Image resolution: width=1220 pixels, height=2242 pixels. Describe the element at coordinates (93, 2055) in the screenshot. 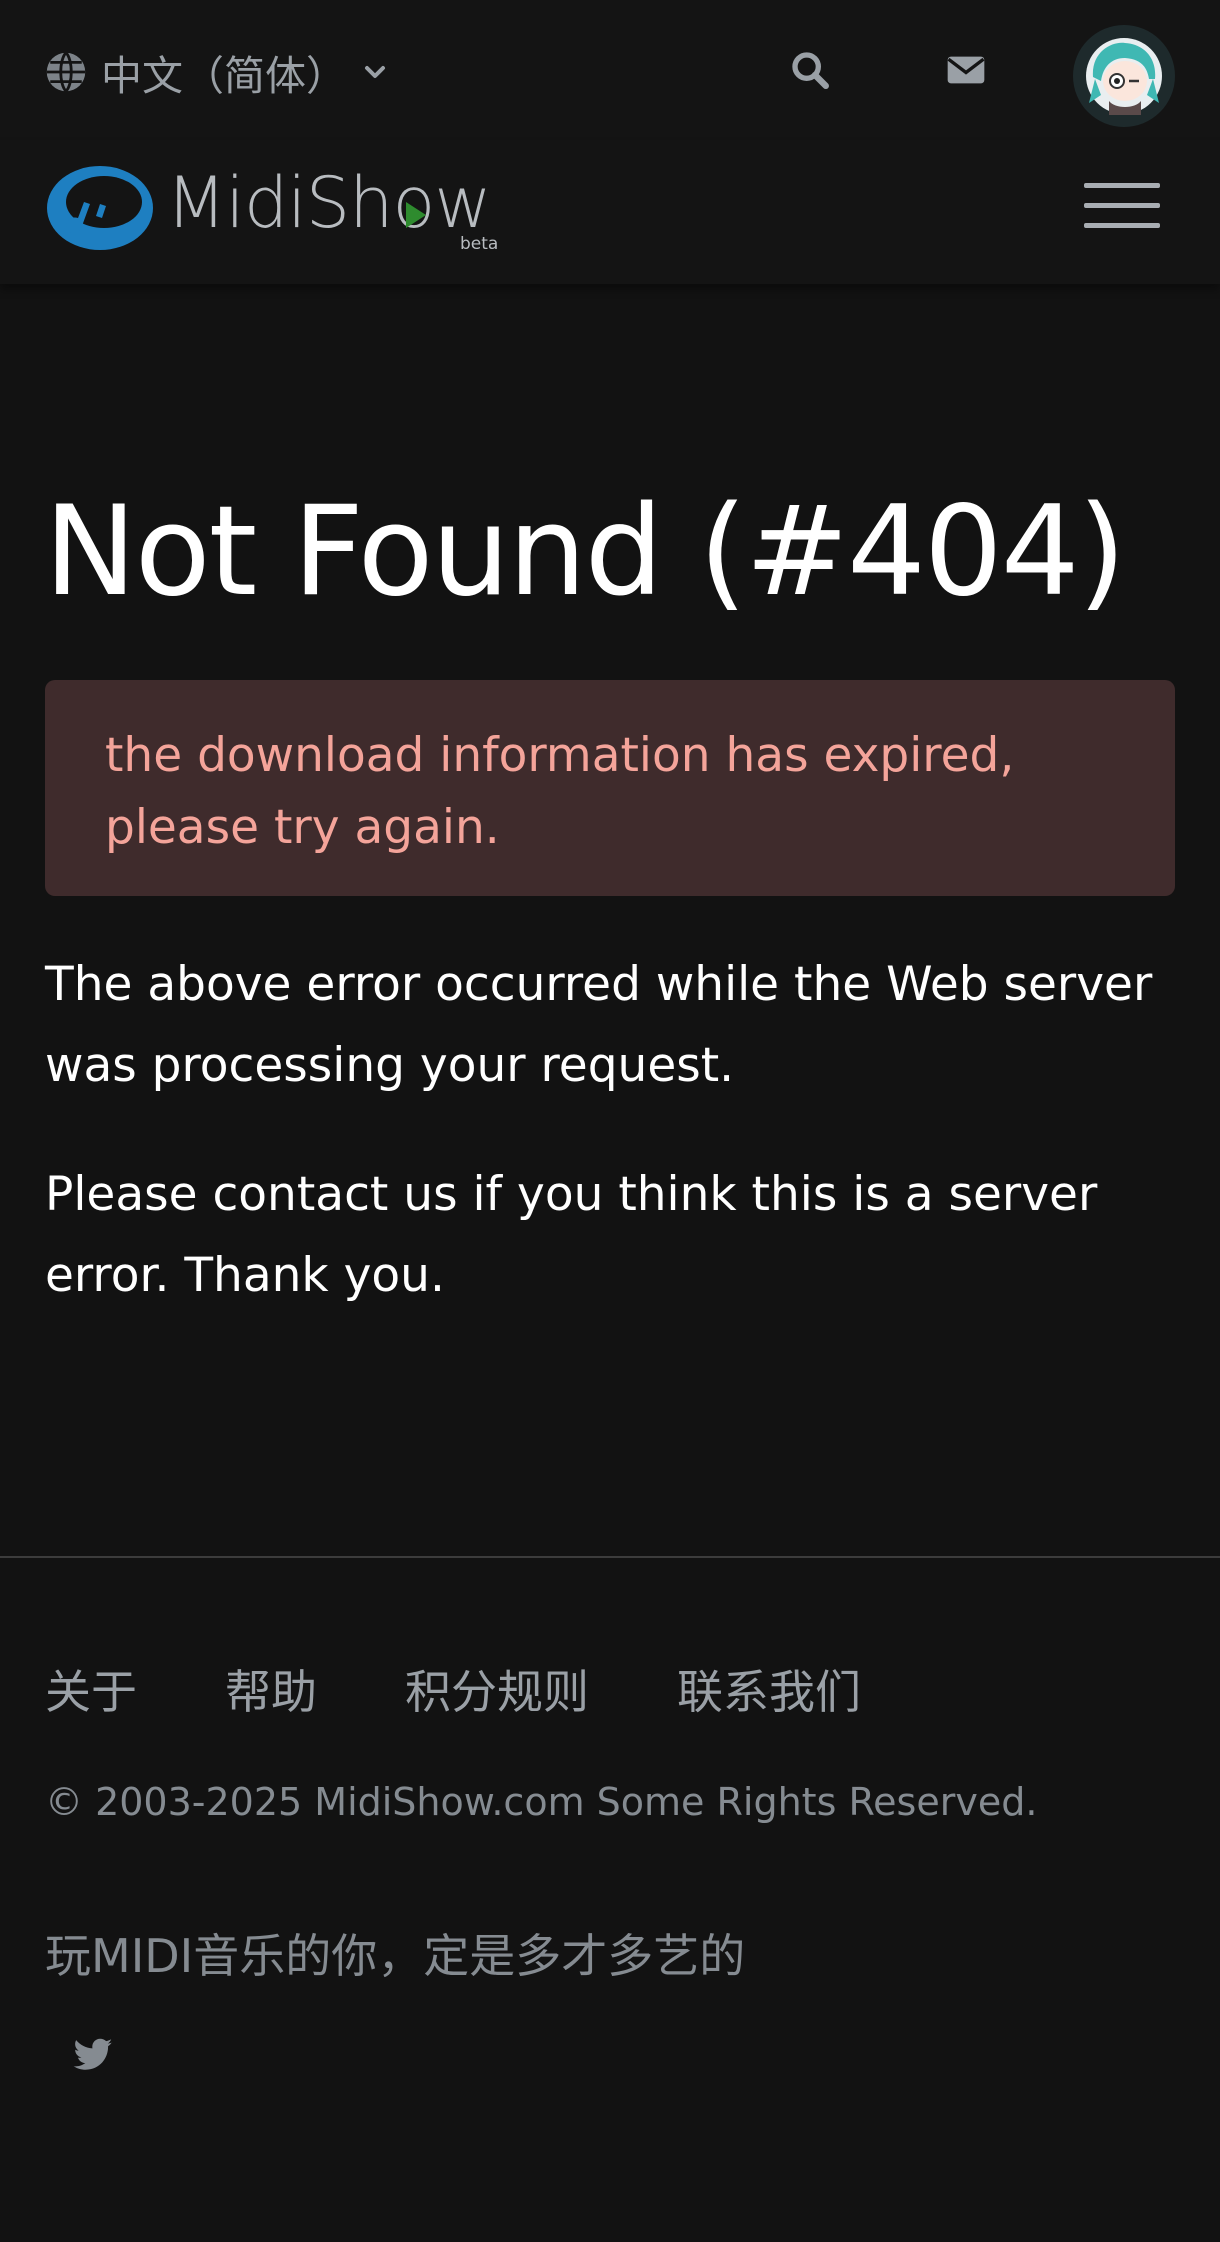

I see `twitter-icon` at that location.